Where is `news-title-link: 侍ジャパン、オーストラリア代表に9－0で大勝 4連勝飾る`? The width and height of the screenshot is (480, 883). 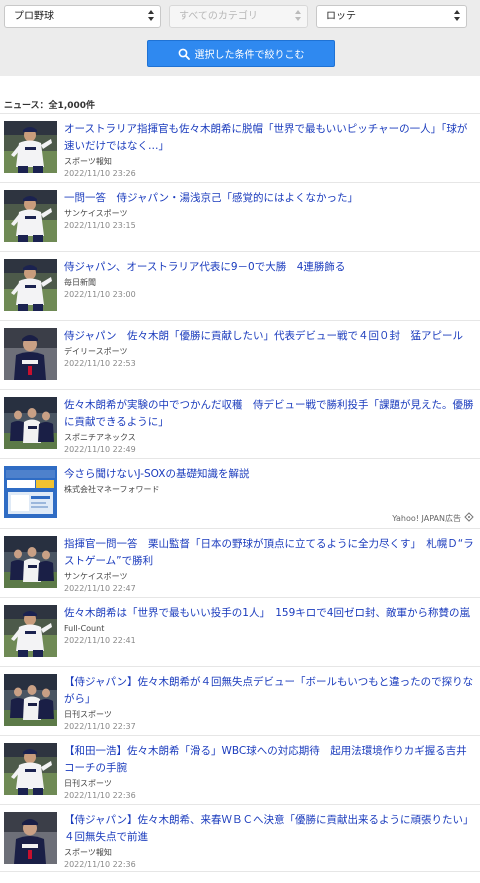
news-title-link: 侍ジャパン、オーストラリア代表に9－0で大勝 4連勝飾る is located at coordinates (269, 267).